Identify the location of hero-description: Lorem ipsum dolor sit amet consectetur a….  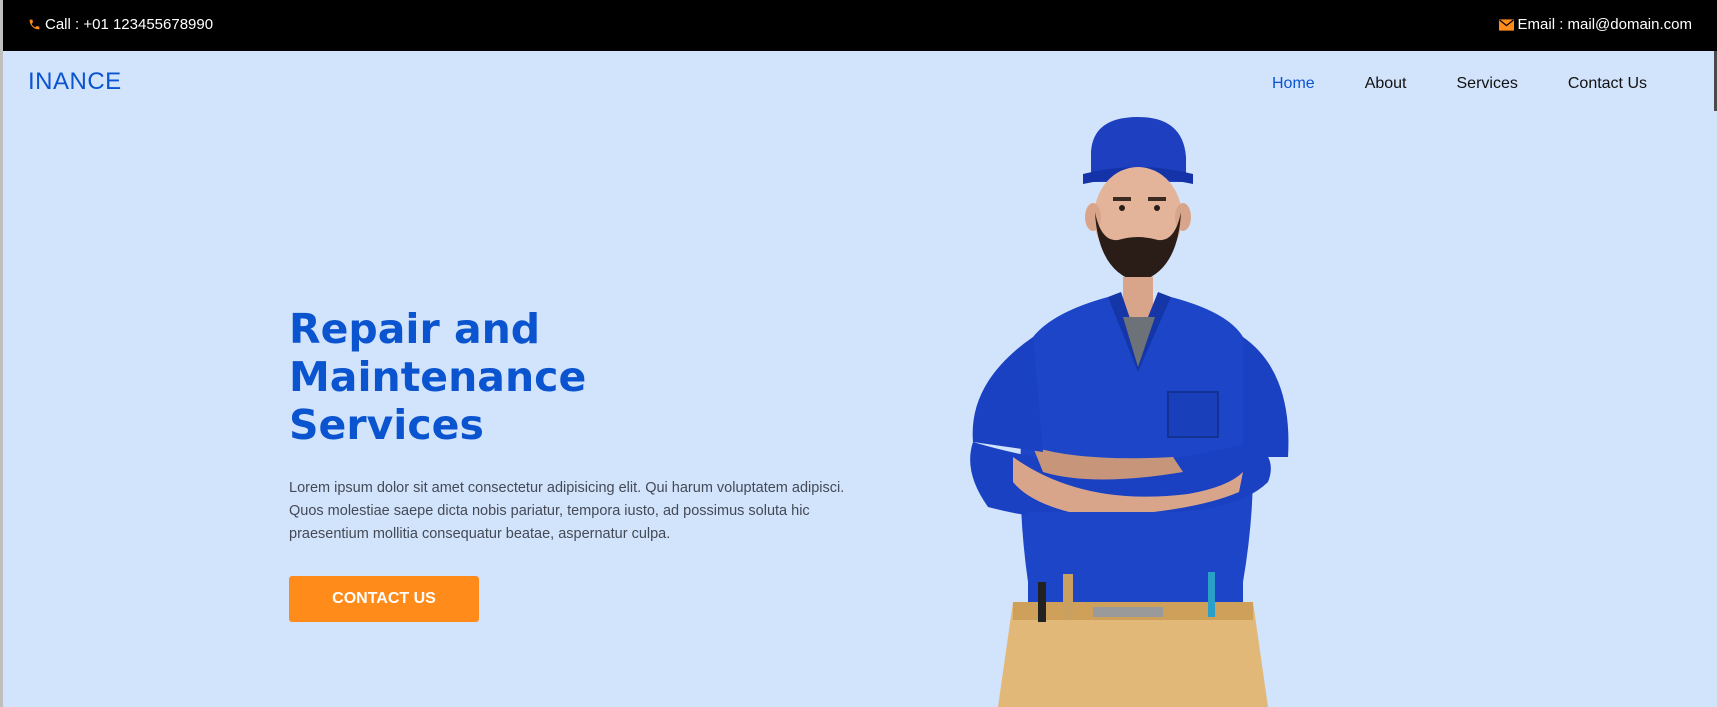
(567, 511).